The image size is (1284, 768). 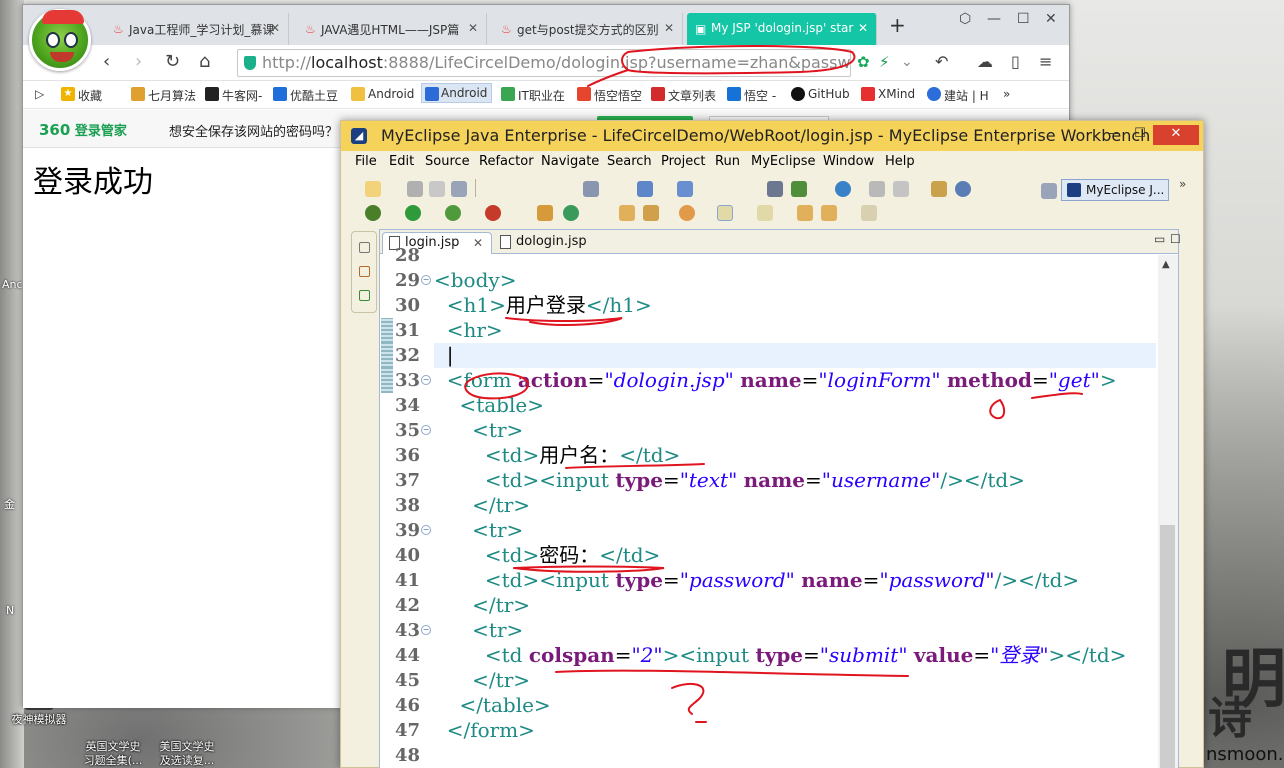 What do you see at coordinates (475, 280) in the screenshot?
I see `code-line: <body>` at bounding box center [475, 280].